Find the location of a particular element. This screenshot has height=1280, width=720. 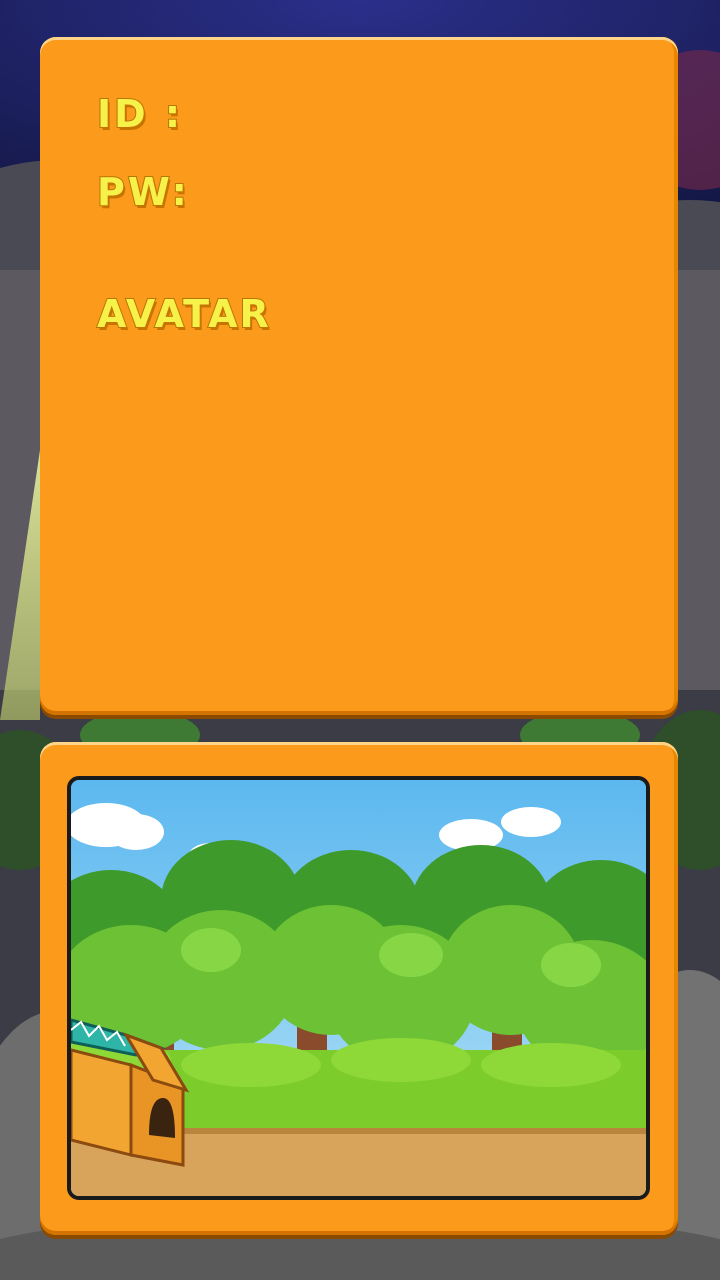

pw-label: PW: is located at coordinates (143, 192).